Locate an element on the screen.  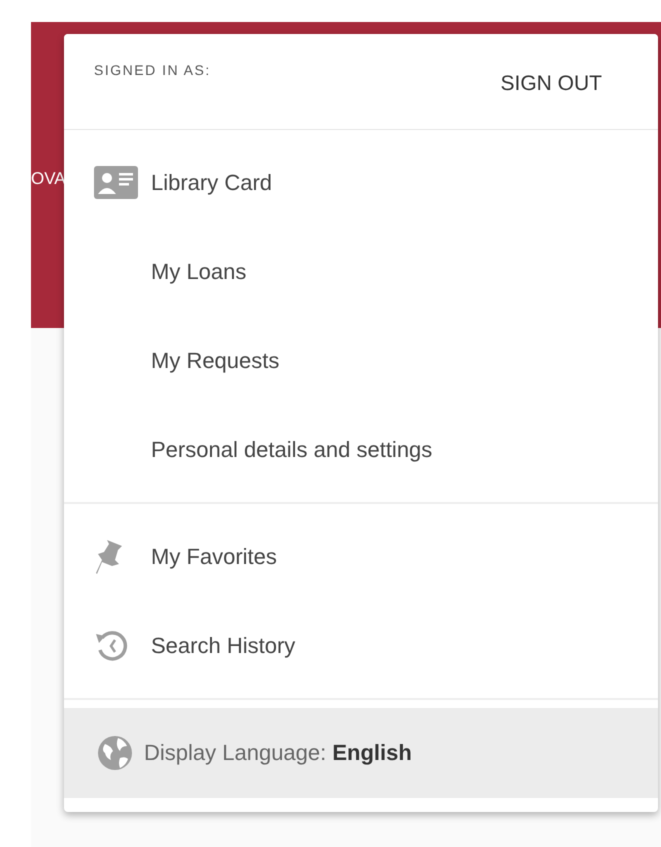
banner-text: OVA is located at coordinates (48, 179).